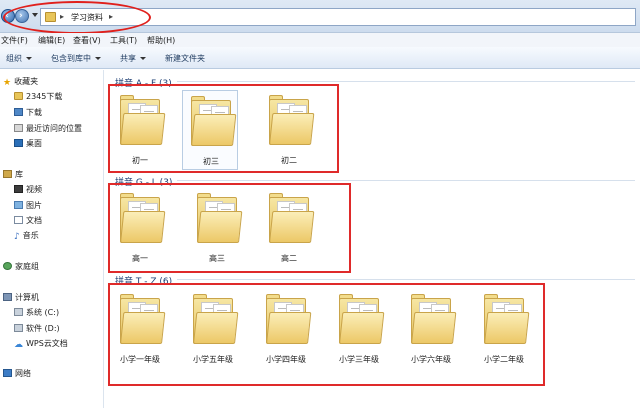  What do you see at coordinates (30, 235) in the screenshot?
I see `sidebar-item-label: 音乐` at bounding box center [30, 235].